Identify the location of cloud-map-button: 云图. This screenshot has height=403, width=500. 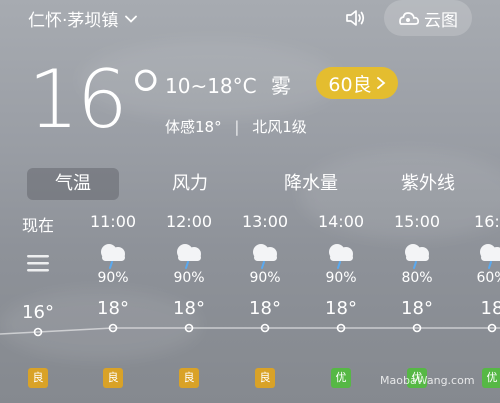
(428, 18).